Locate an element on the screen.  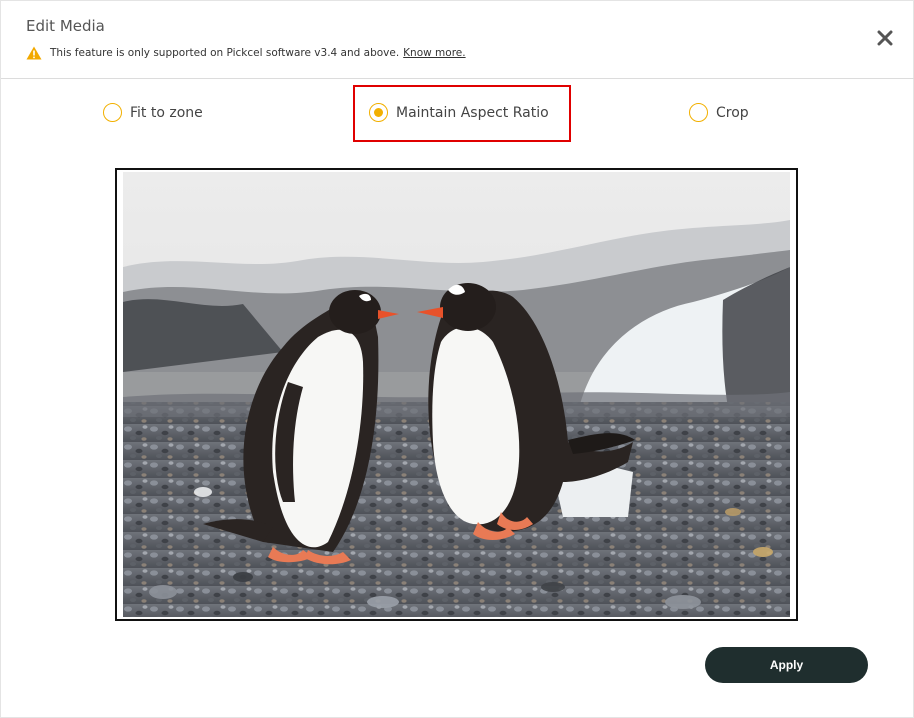
option-maintain-aspect-ratio: Maintain Aspect Ratio is located at coordinates (459, 112).